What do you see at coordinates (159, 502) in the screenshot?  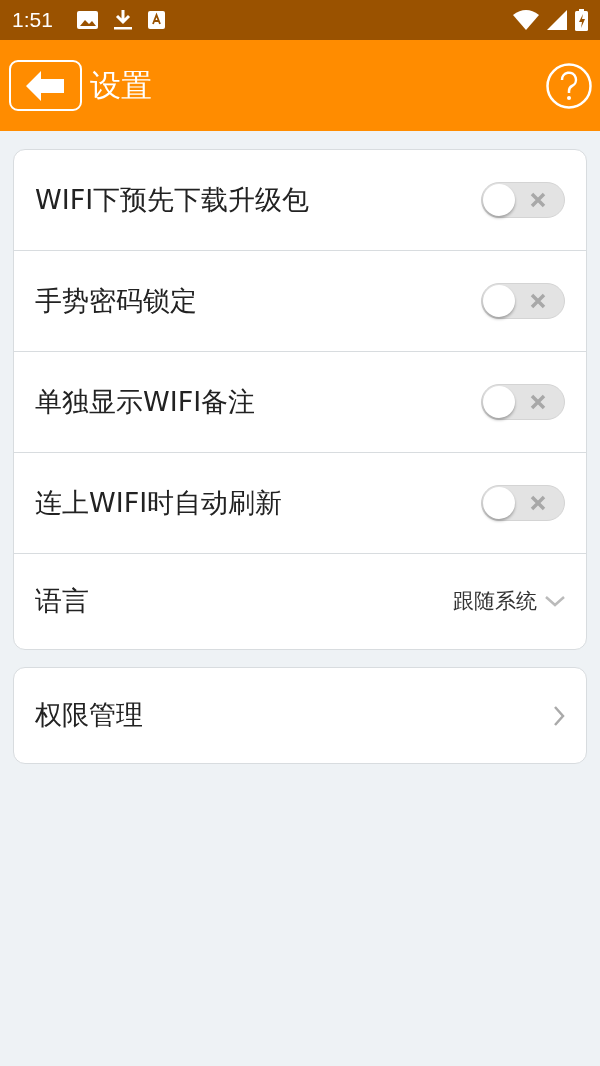 I see `setting-label: 连上WIFI时自动刷新` at bounding box center [159, 502].